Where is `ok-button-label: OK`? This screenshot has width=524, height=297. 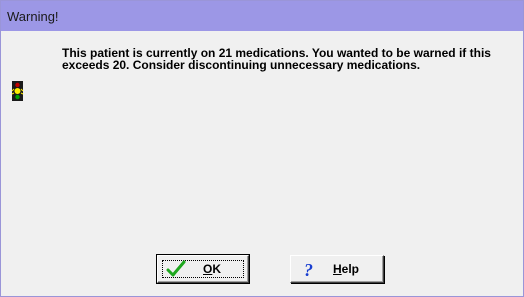 ok-button-label: OK is located at coordinates (212, 269).